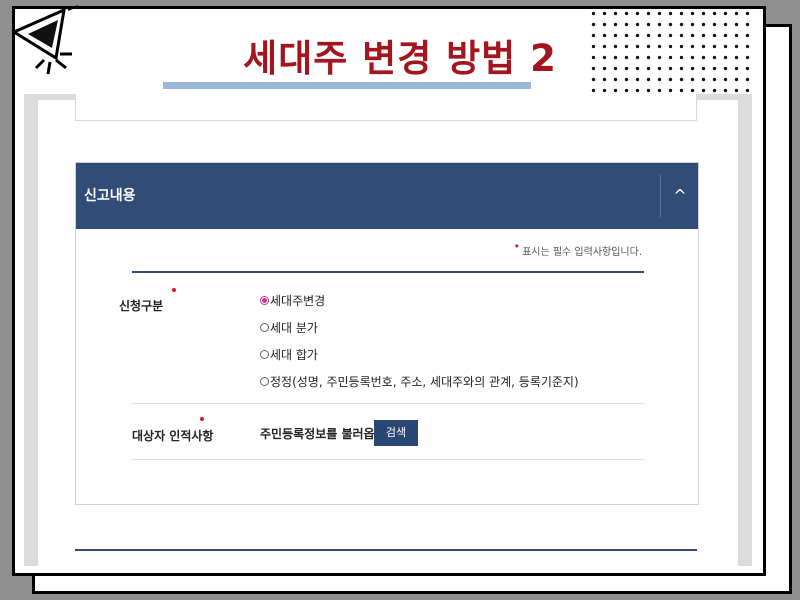 This screenshot has height=600, width=800. Describe the element at coordinates (388, 272) in the screenshot. I see `form-top-border` at that location.